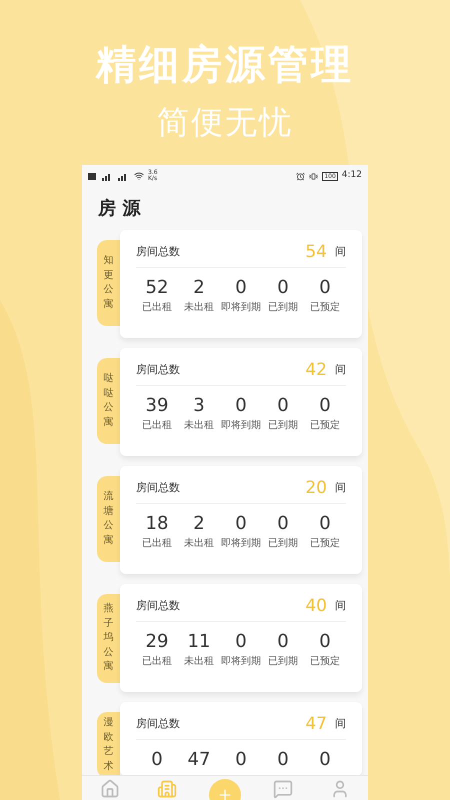 The image size is (450, 800). I want to click on wifi-icon, so click(139, 176).